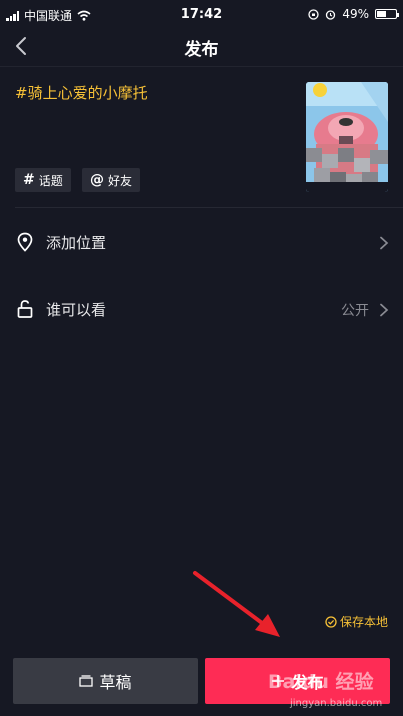 This screenshot has height=716, width=403. Describe the element at coordinates (201, 242) in the screenshot. I see `add-location-row: 添加位置` at that location.